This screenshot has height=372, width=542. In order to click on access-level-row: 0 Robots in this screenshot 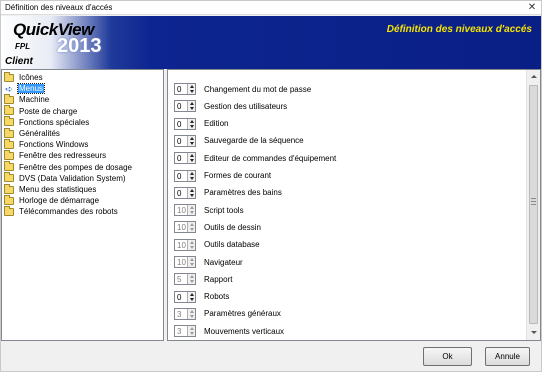, I will do `click(201, 297)`.